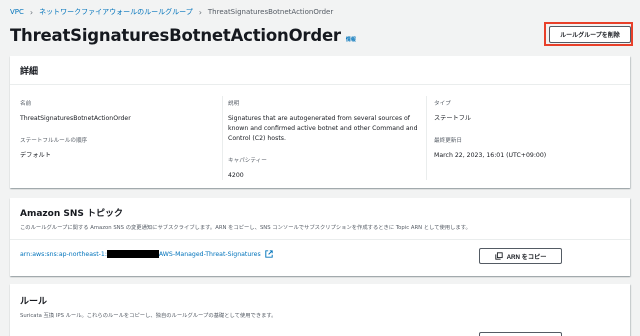 Image resolution: width=640 pixels, height=336 pixels. What do you see at coordinates (132, 254) in the screenshot?
I see `redacted-account-id` at bounding box center [132, 254].